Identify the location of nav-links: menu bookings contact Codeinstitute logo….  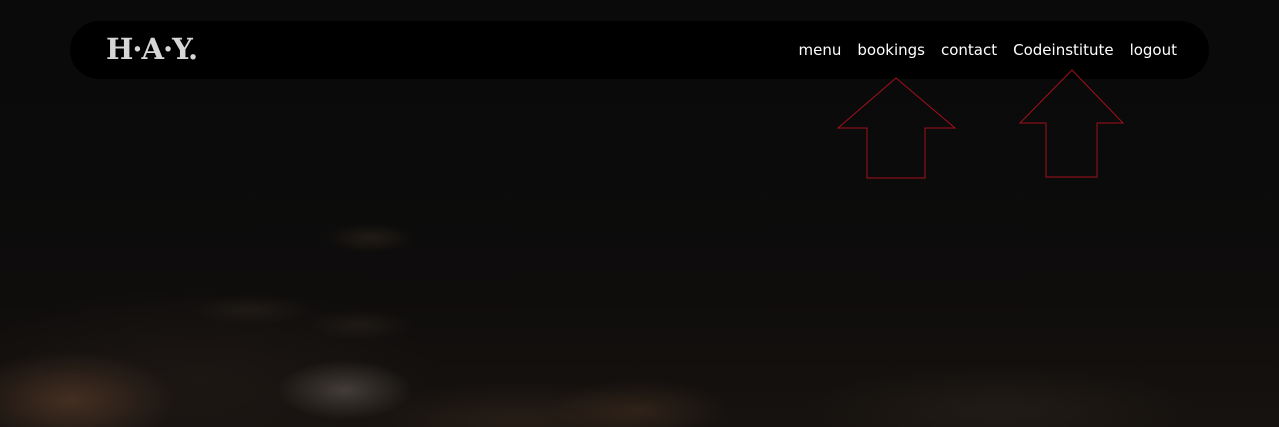
(980, 50).